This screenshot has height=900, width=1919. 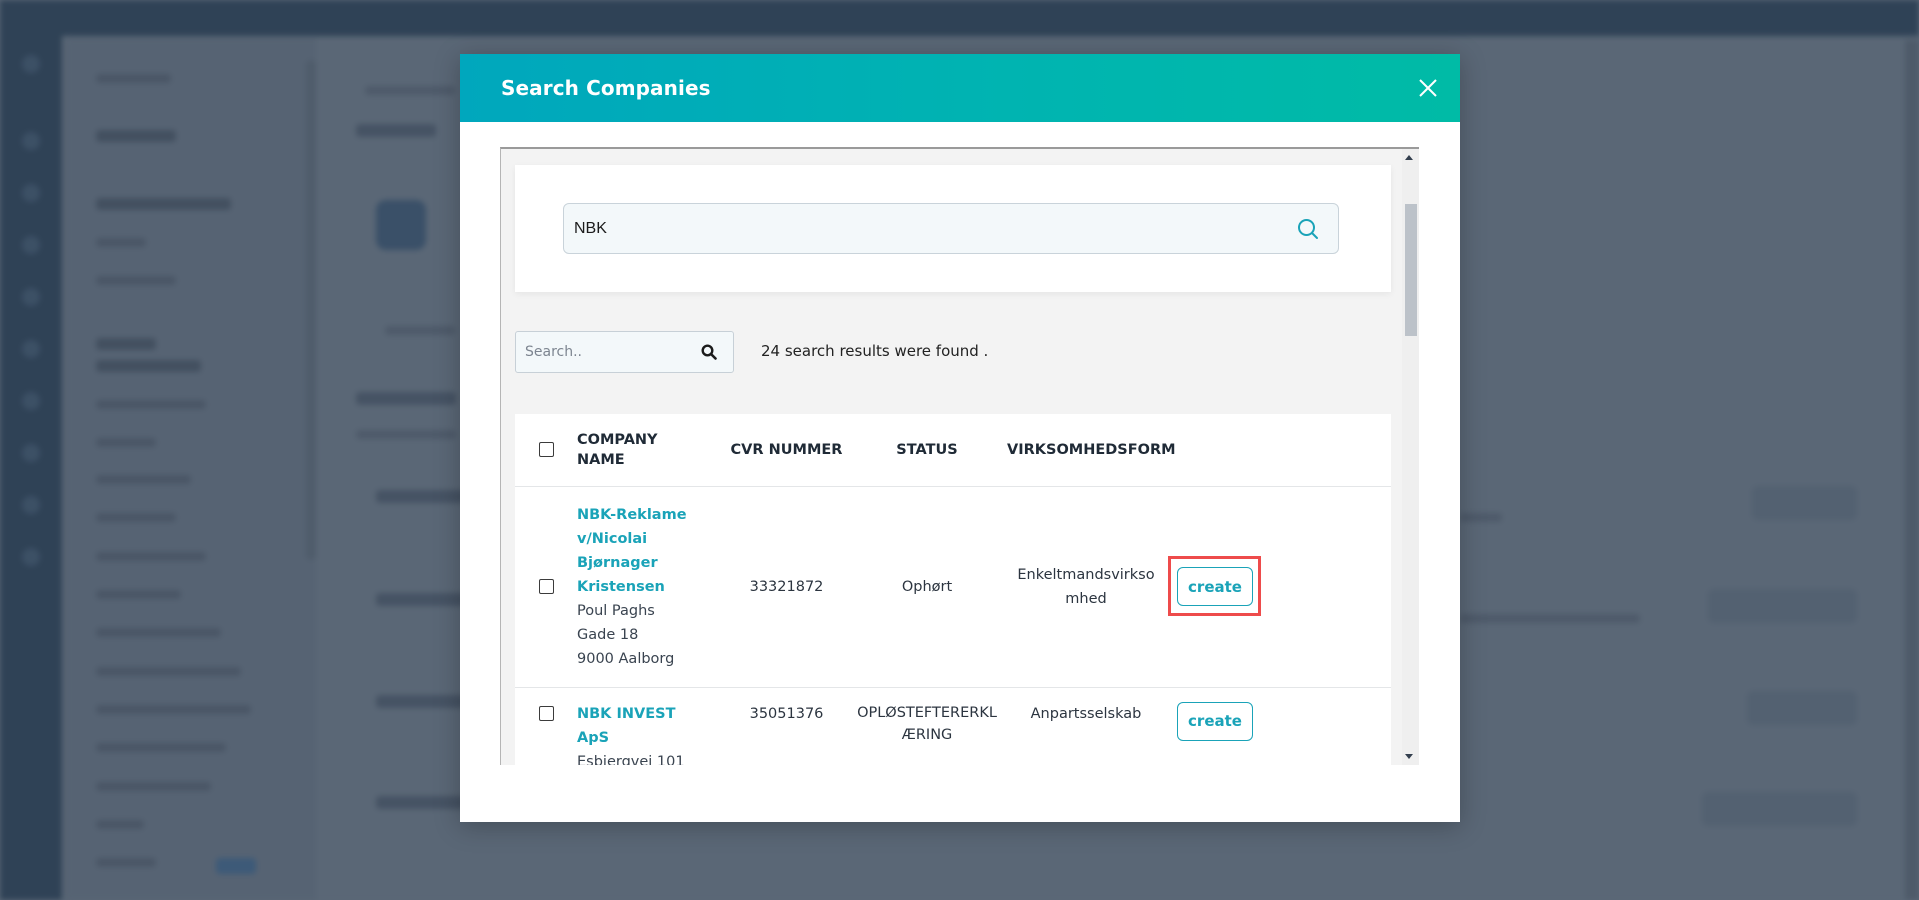 I want to click on settings-sidebar, so click(x=191, y=469).